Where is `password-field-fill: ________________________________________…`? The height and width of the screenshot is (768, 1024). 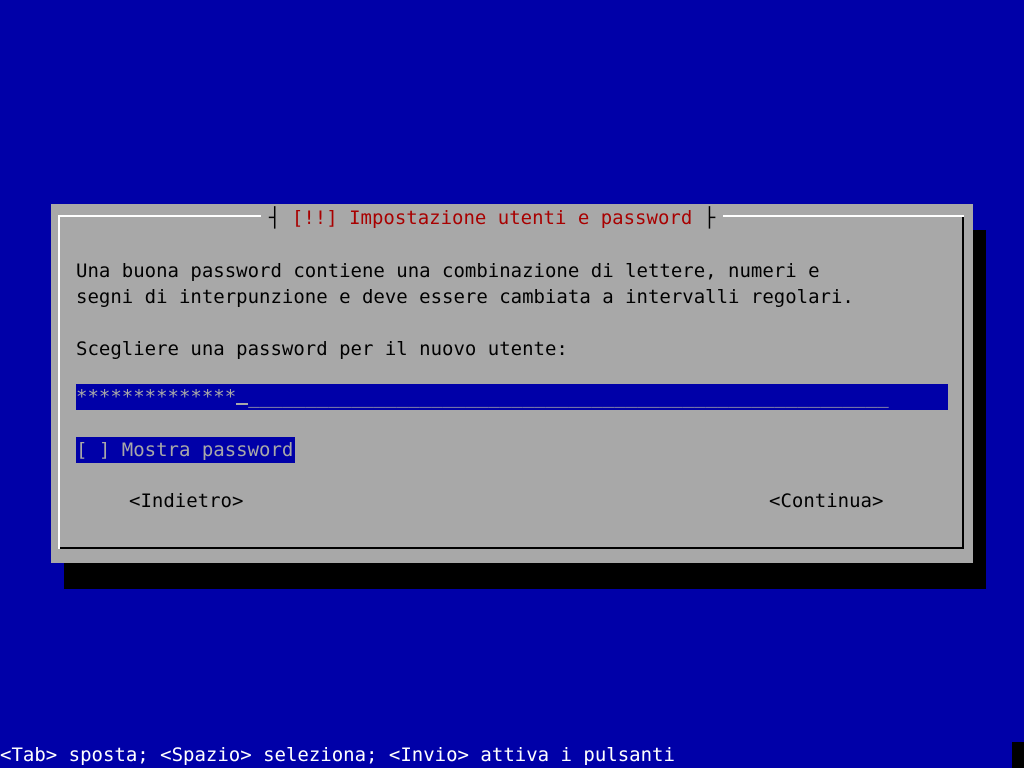 password-field-fill: ________________________________________… is located at coordinates (568, 397).